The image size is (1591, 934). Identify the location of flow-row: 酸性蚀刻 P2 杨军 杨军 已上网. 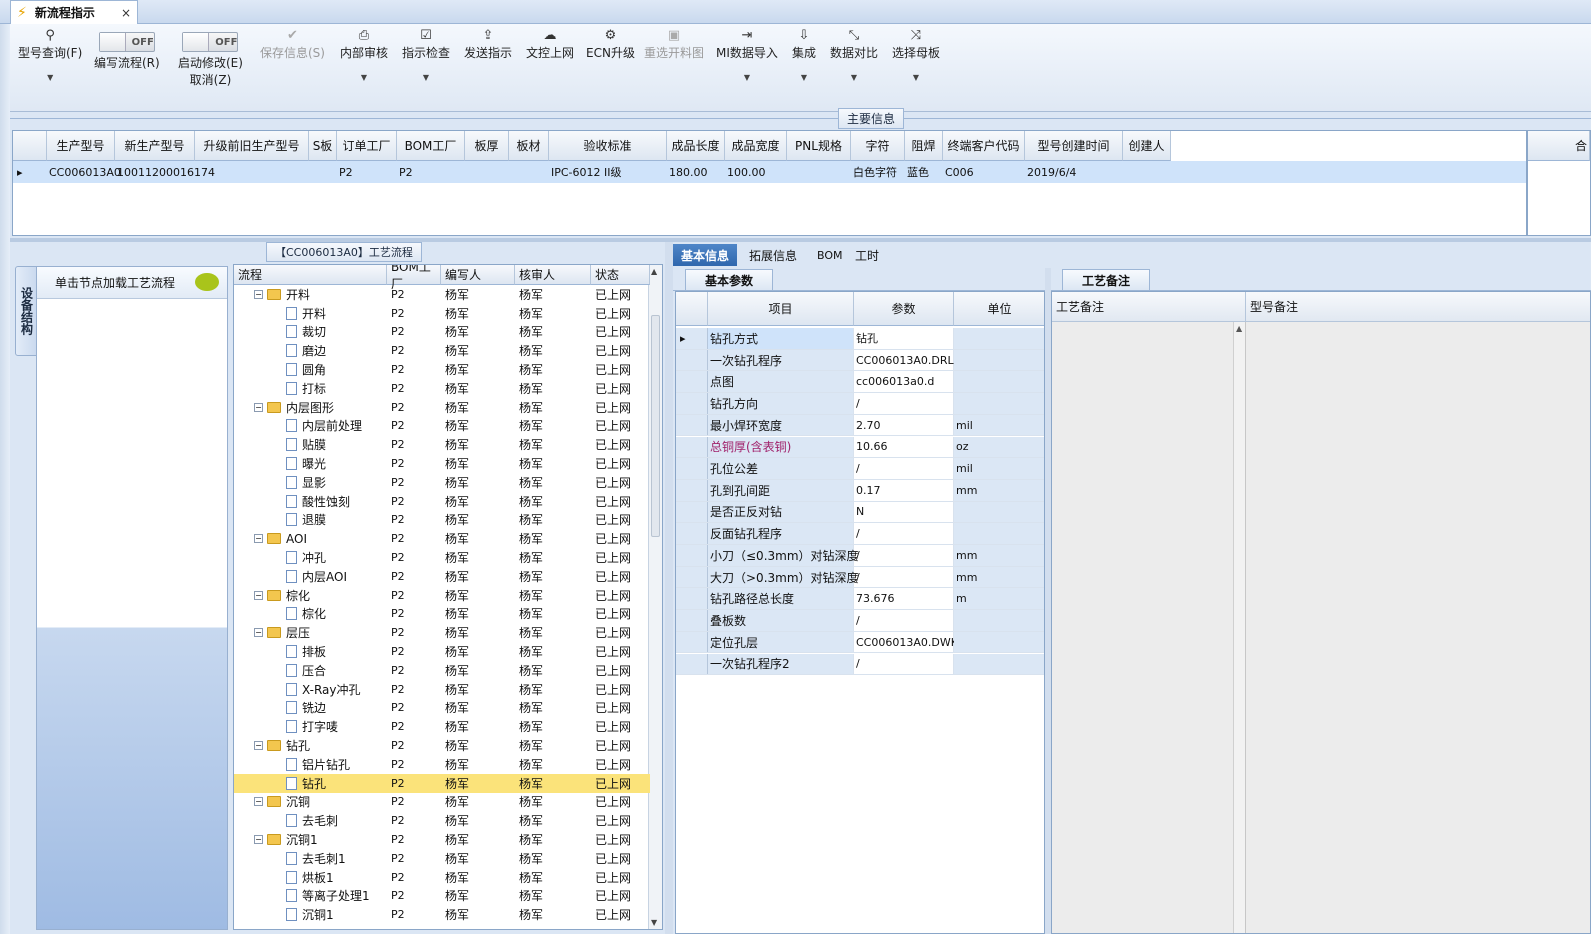
(442, 501).